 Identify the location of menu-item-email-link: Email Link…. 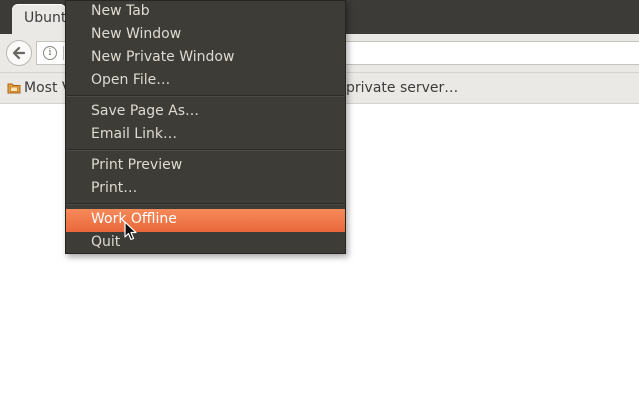
(205, 135).